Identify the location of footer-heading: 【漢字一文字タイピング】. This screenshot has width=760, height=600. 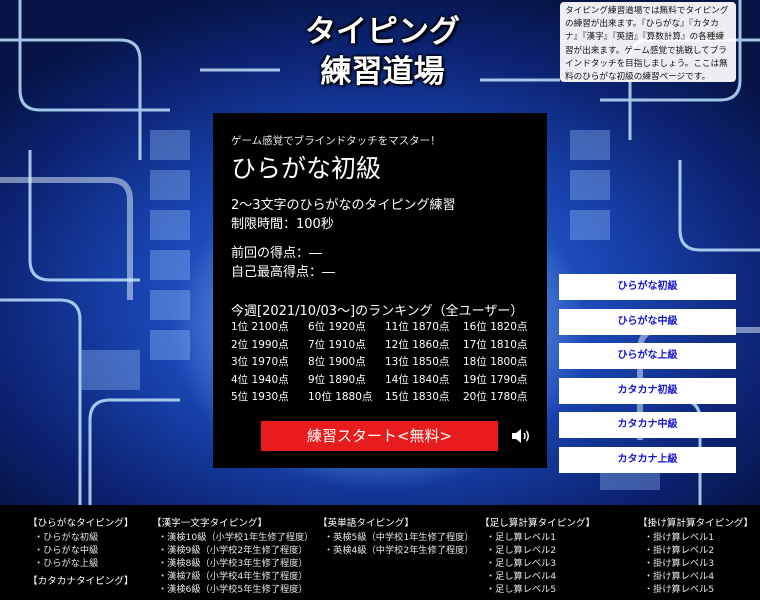
(232, 524).